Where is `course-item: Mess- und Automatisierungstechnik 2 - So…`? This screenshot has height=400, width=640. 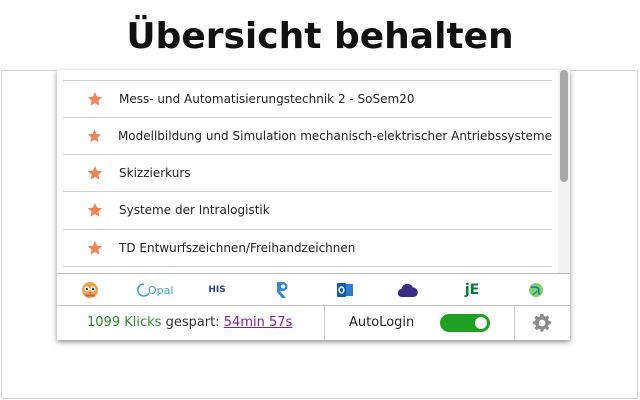 course-item: Mess- und Automatisierungstechnik 2 - So… is located at coordinates (307, 98).